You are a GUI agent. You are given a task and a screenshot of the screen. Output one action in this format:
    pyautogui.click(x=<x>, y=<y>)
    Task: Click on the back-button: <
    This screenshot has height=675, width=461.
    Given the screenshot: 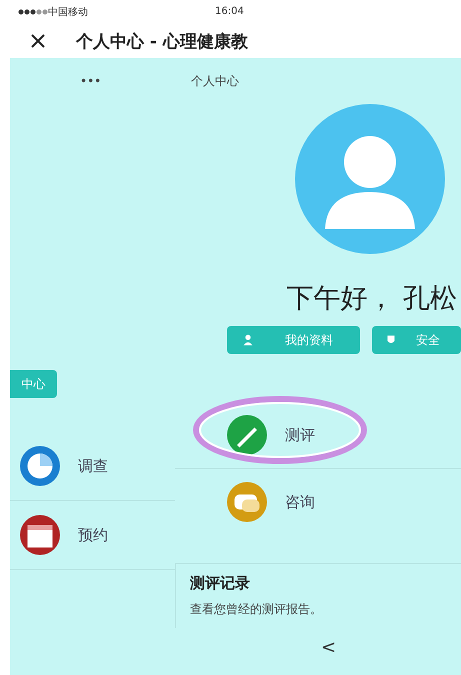 What is the action you would take?
    pyautogui.click(x=328, y=647)
    